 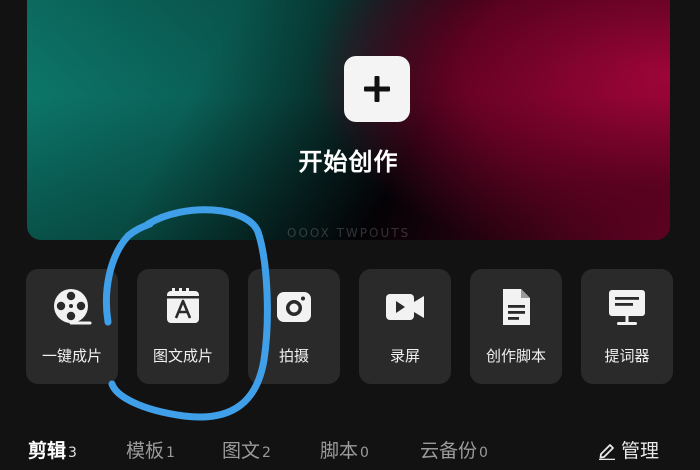 What do you see at coordinates (182, 356) in the screenshot?
I see `tool-label: 图文成片` at bounding box center [182, 356].